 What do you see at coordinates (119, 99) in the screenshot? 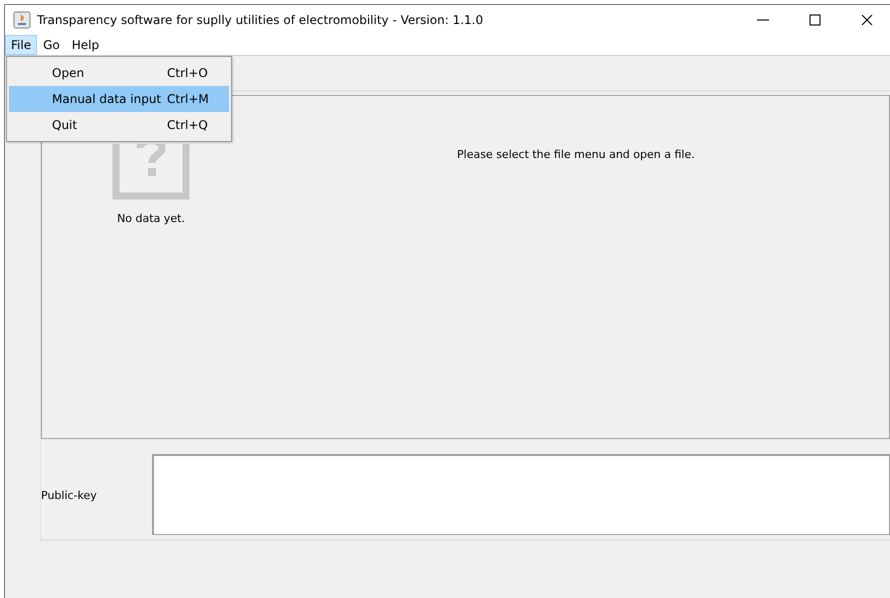
I see `menu-item: Manual data input Ctrl+M` at bounding box center [119, 99].